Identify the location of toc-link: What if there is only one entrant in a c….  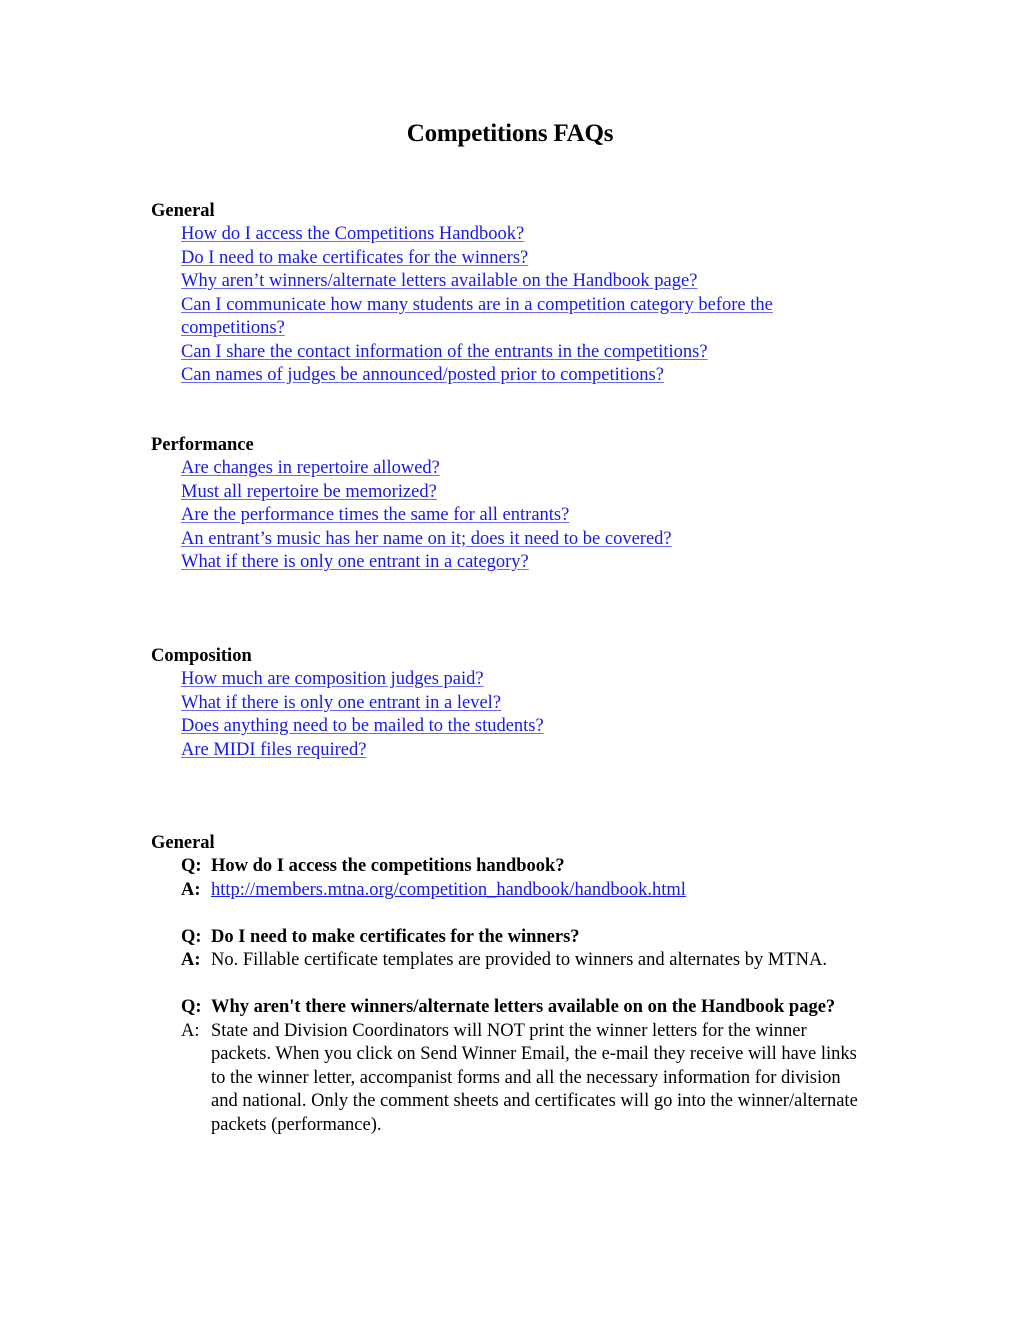
(531, 563).